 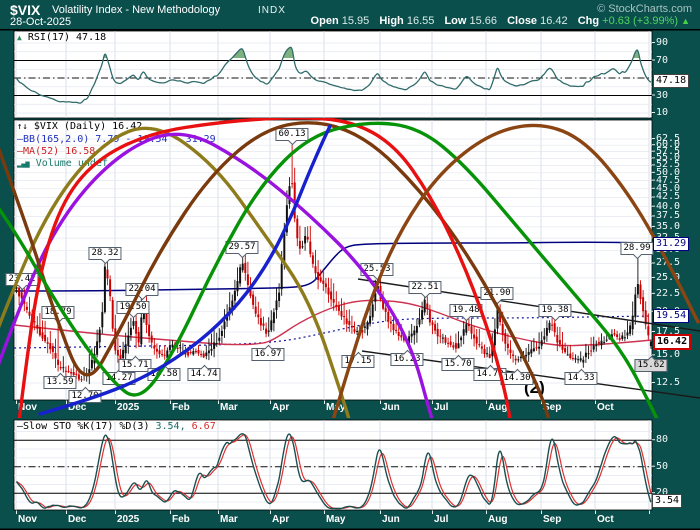 What do you see at coordinates (27, 407) in the screenshot?
I see `mid-month-label: Nov` at bounding box center [27, 407].